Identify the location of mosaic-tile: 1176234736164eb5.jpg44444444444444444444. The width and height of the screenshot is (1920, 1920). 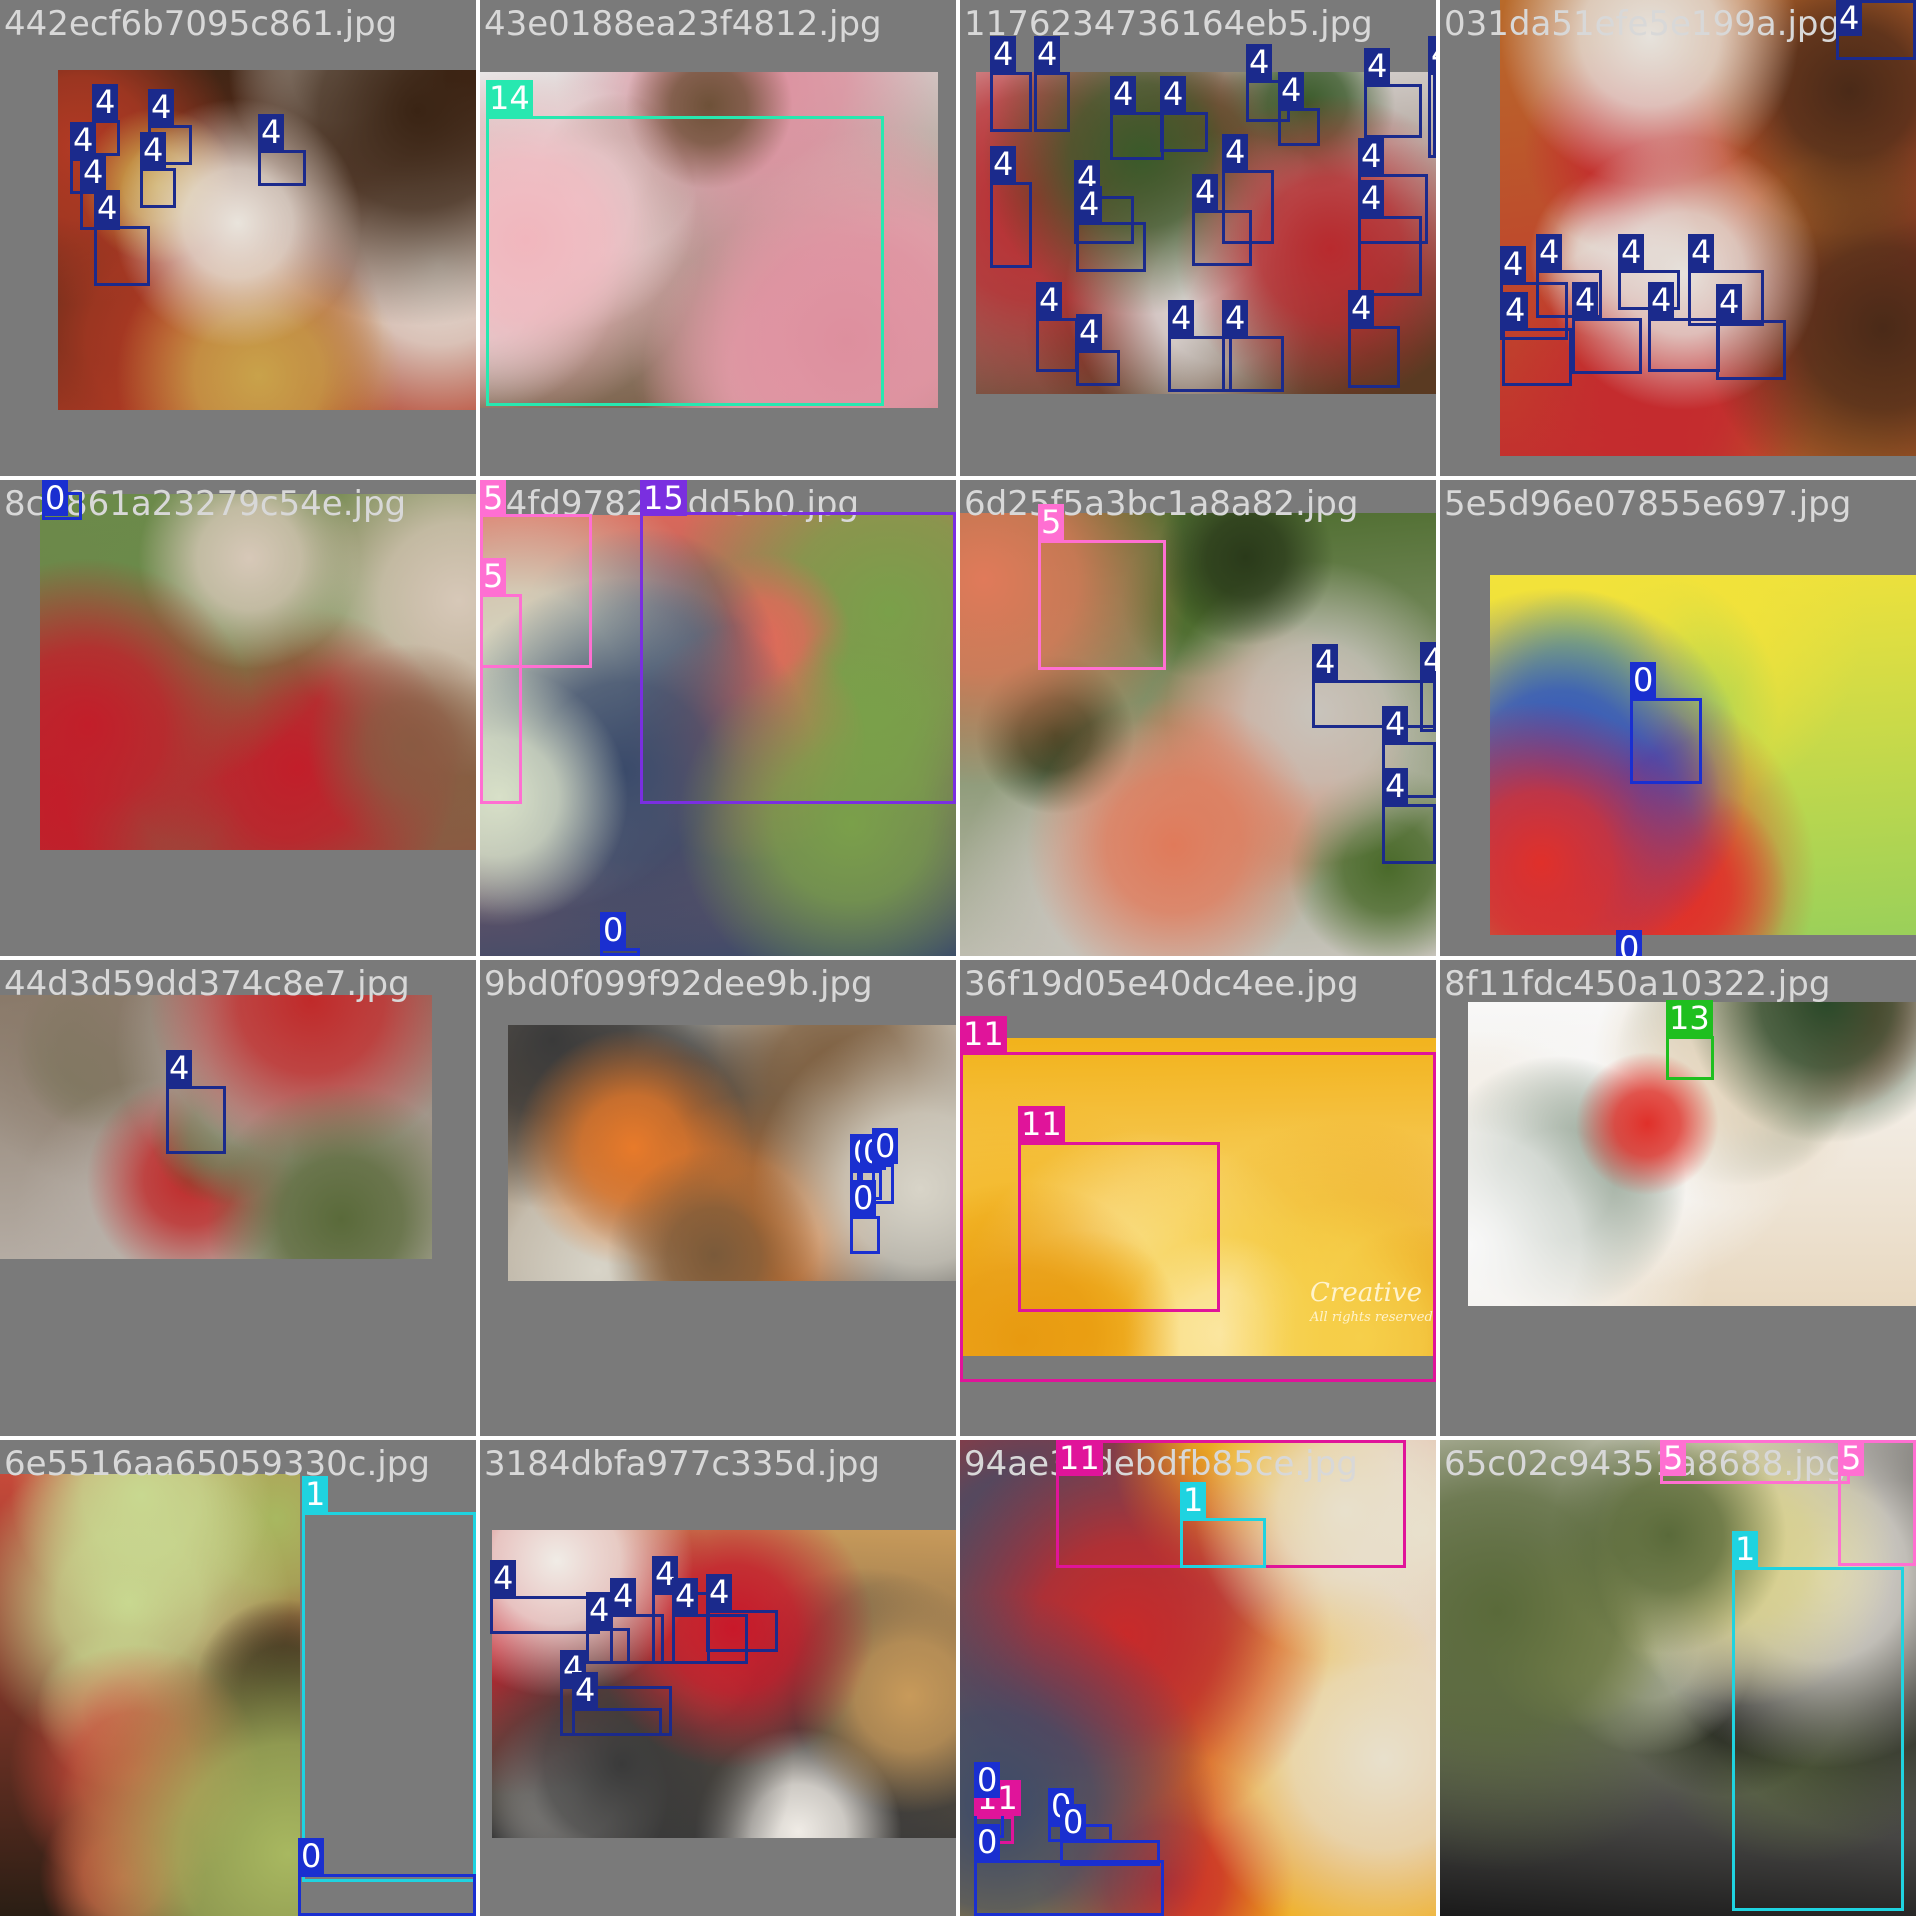
(1198, 238).